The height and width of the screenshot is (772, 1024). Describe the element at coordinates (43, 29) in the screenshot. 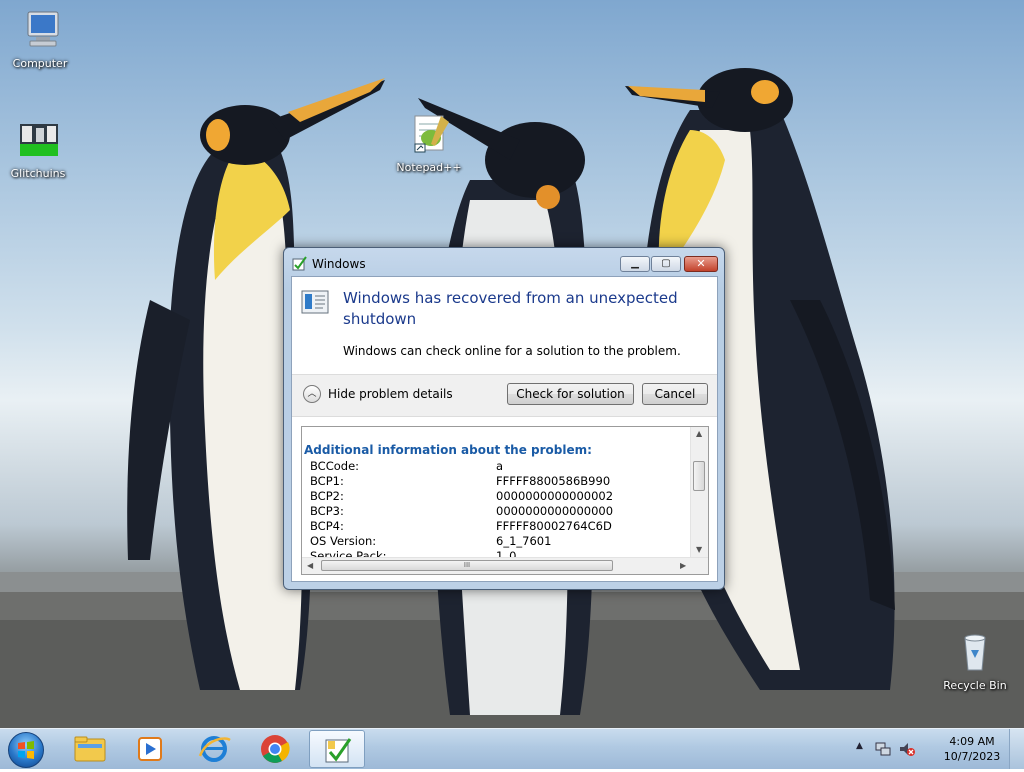

I see `computer-icon` at that location.